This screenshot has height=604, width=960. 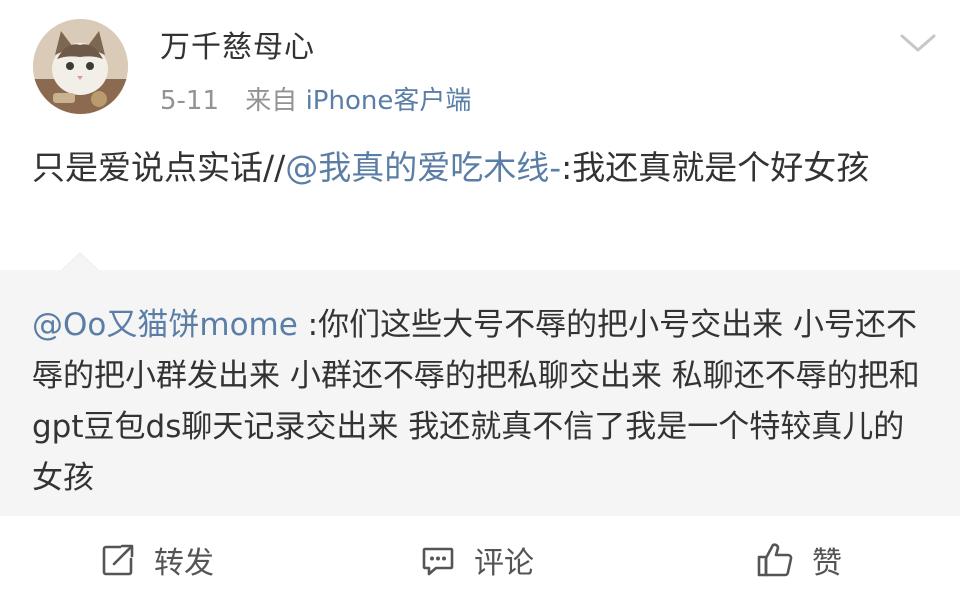 I want to click on source-app: iPhone客户端, so click(x=389, y=101).